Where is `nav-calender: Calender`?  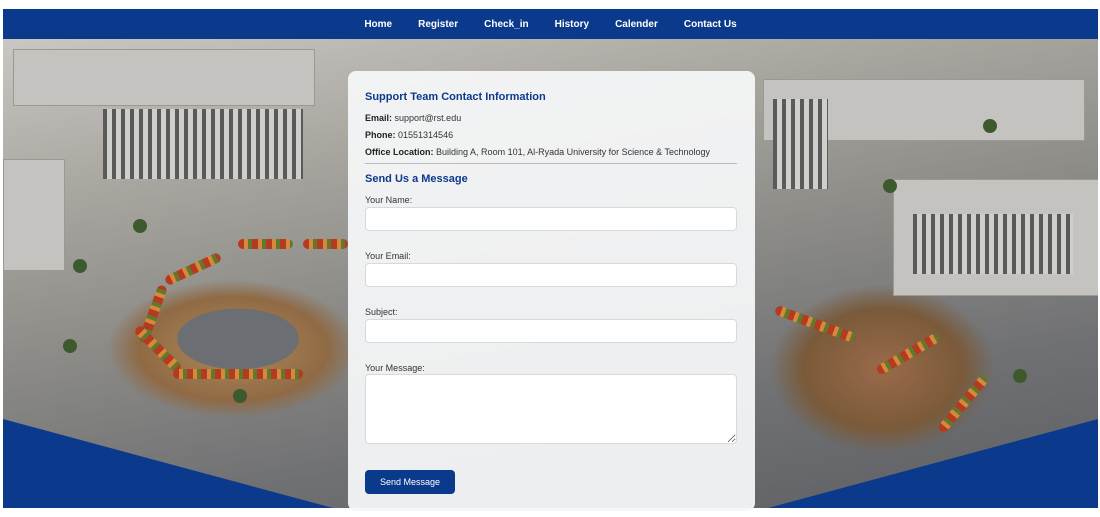
nav-calender: Calender is located at coordinates (636, 24).